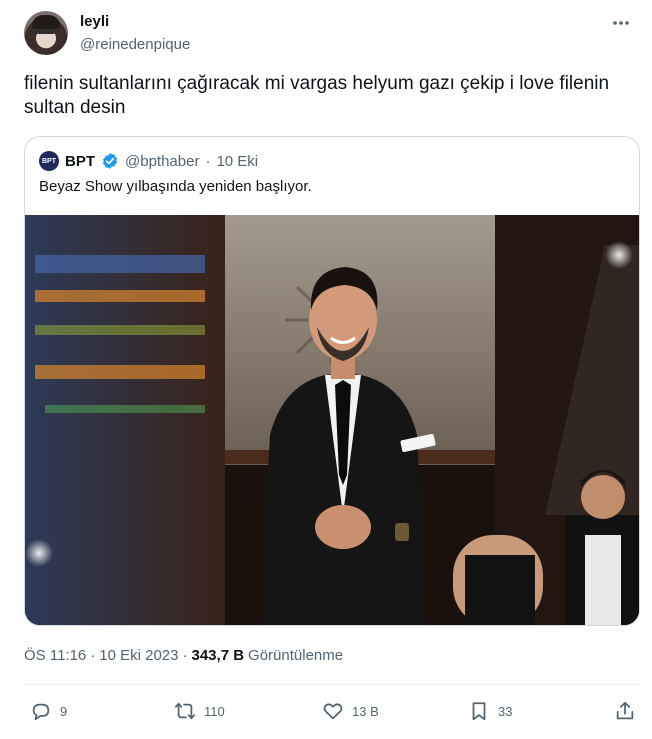 This screenshot has height=739, width=652. What do you see at coordinates (175, 186) in the screenshot?
I see `quoted-text: Beyaz Show yılbaşında yeniden başlıyor.` at bounding box center [175, 186].